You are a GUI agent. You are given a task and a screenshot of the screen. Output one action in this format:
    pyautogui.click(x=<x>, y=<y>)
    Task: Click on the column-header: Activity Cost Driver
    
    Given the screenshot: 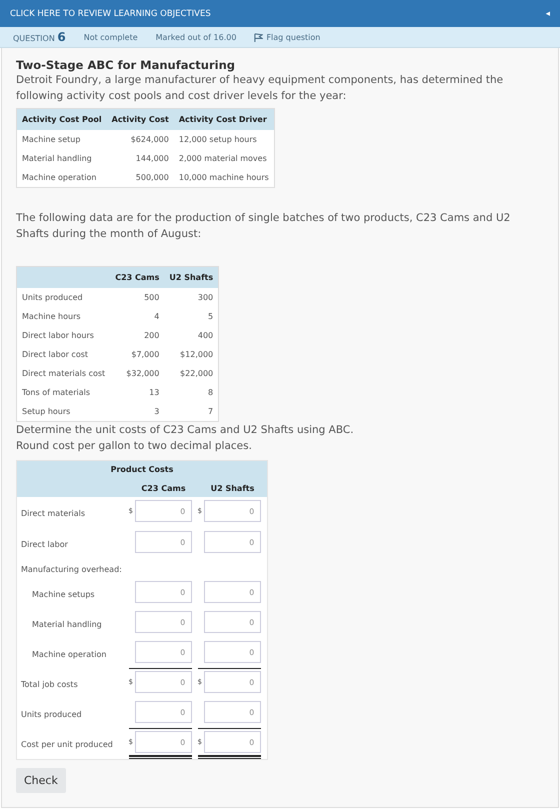 What is the action you would take?
    pyautogui.click(x=224, y=119)
    